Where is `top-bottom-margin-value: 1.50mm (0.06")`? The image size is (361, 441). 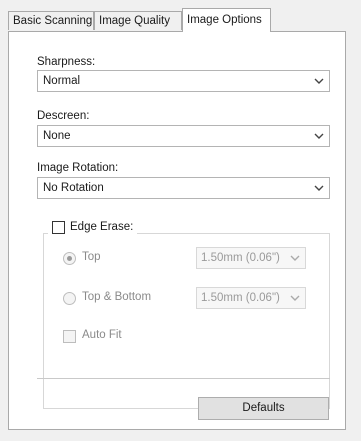
top-bottom-margin-value: 1.50mm (0.06") is located at coordinates (240, 298).